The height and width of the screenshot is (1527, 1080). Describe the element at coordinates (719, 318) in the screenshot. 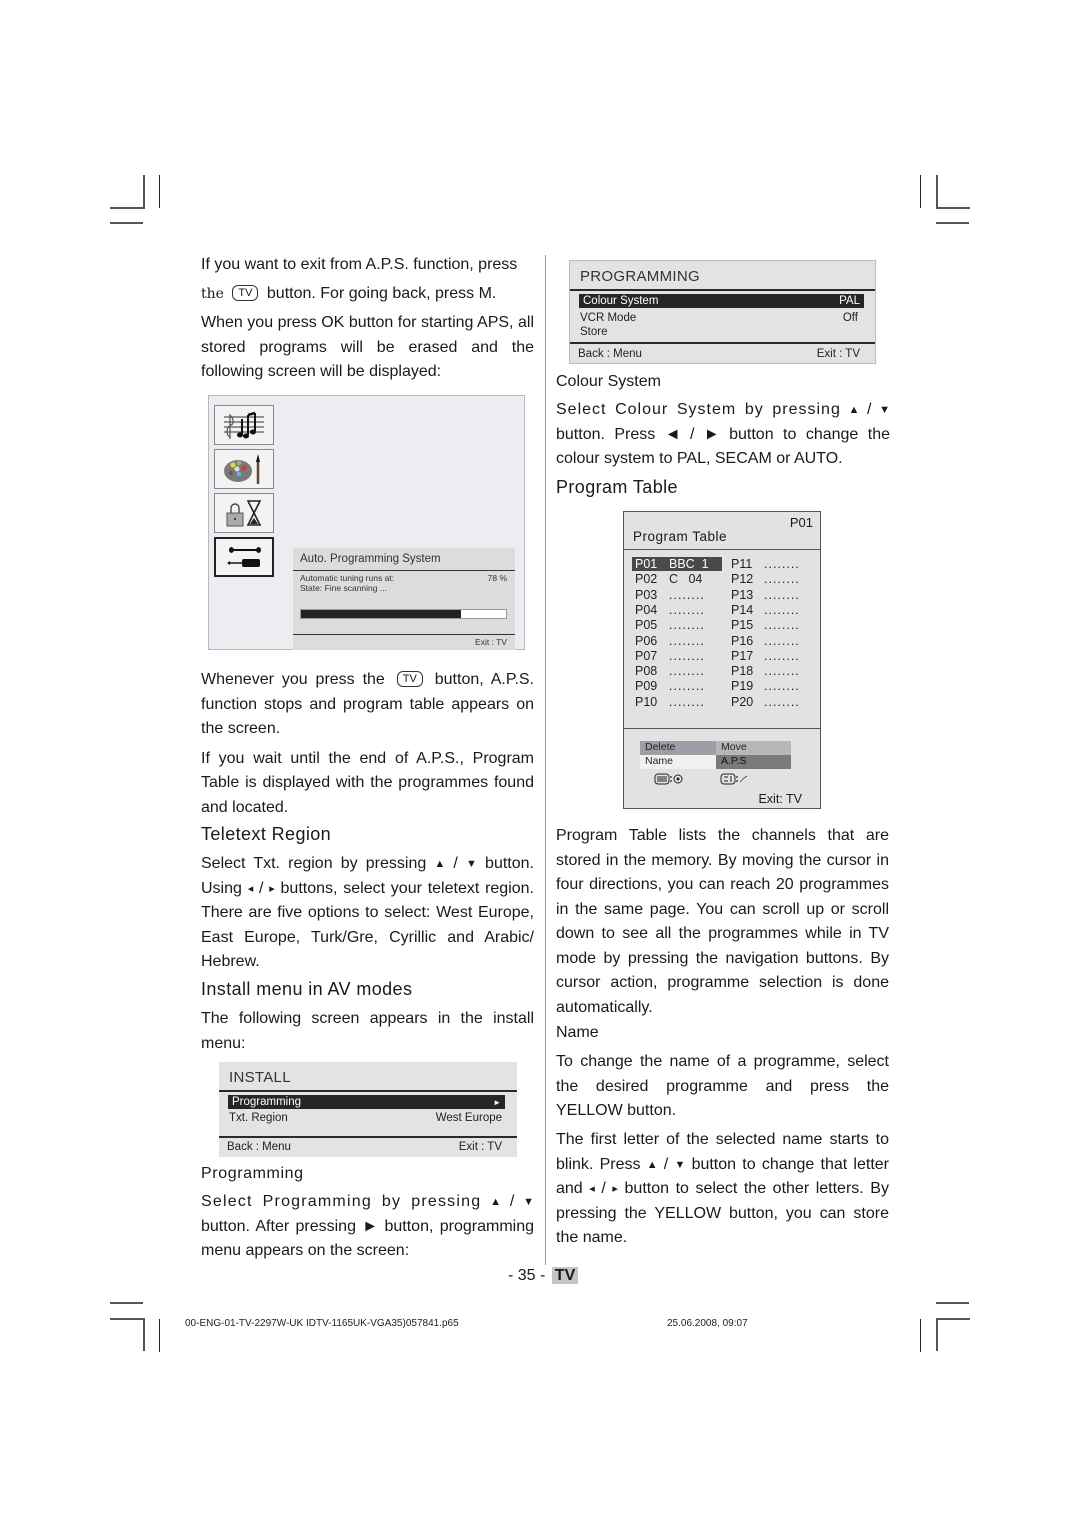

I see `programming-item-vcr-mode: VCR Mode Off` at that location.